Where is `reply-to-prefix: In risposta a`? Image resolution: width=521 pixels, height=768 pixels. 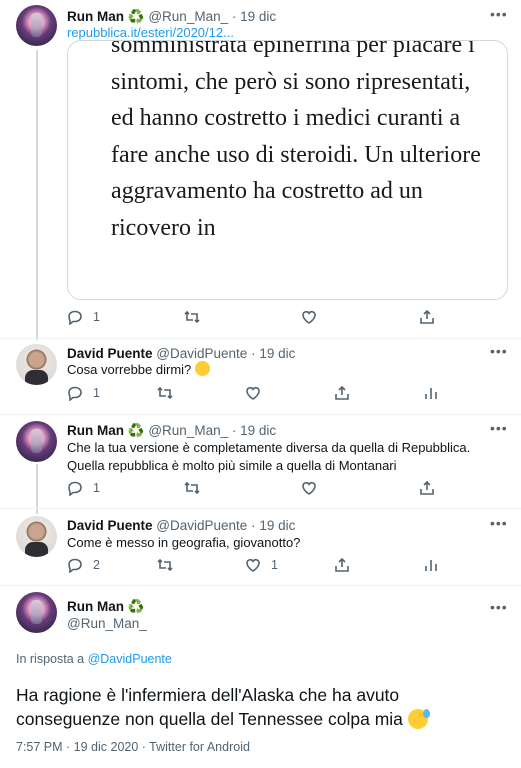
reply-to-prefix: In risposta a is located at coordinates (50, 659).